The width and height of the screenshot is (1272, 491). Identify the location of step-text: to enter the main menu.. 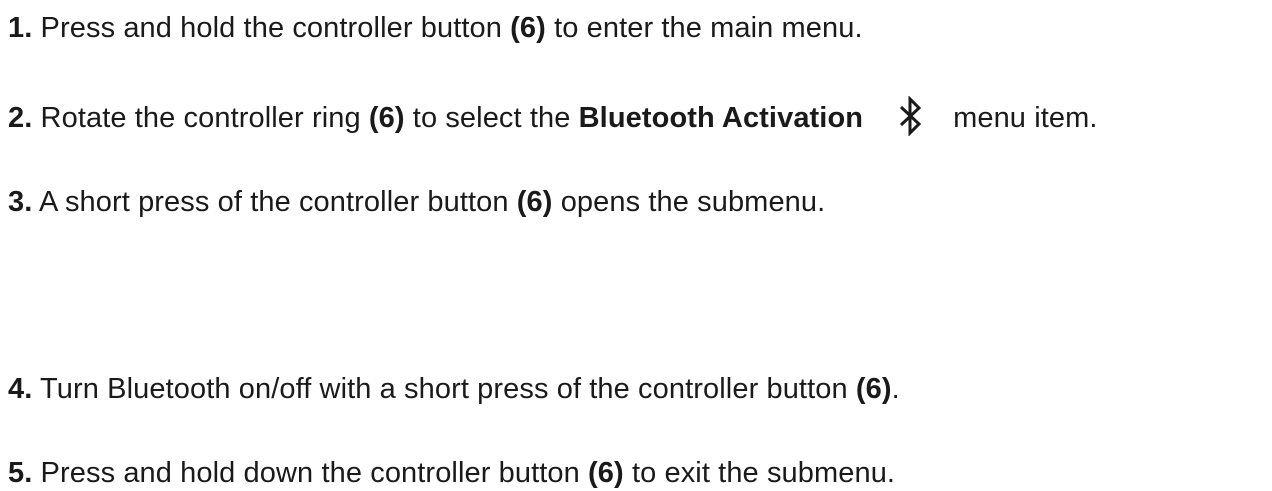
(704, 28).